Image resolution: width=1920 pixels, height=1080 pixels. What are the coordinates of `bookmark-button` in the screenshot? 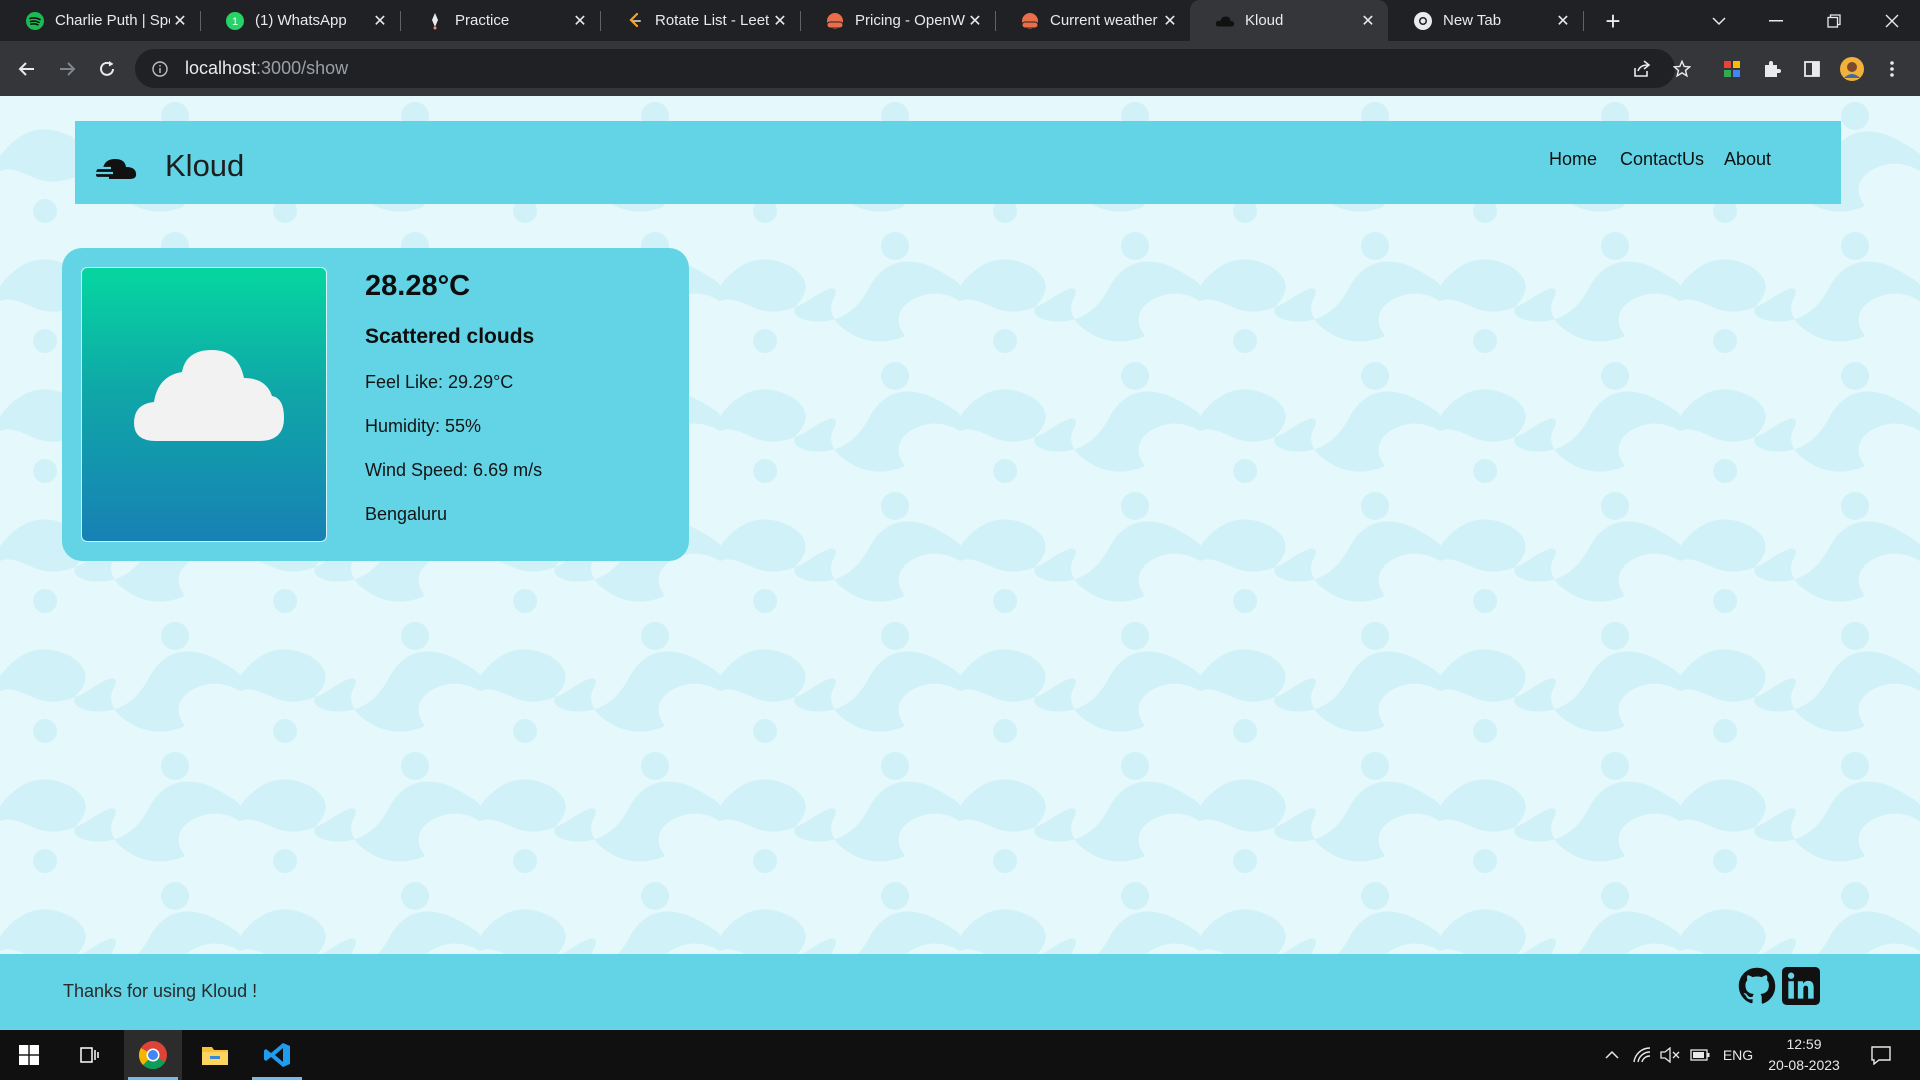 It's located at (1682, 69).